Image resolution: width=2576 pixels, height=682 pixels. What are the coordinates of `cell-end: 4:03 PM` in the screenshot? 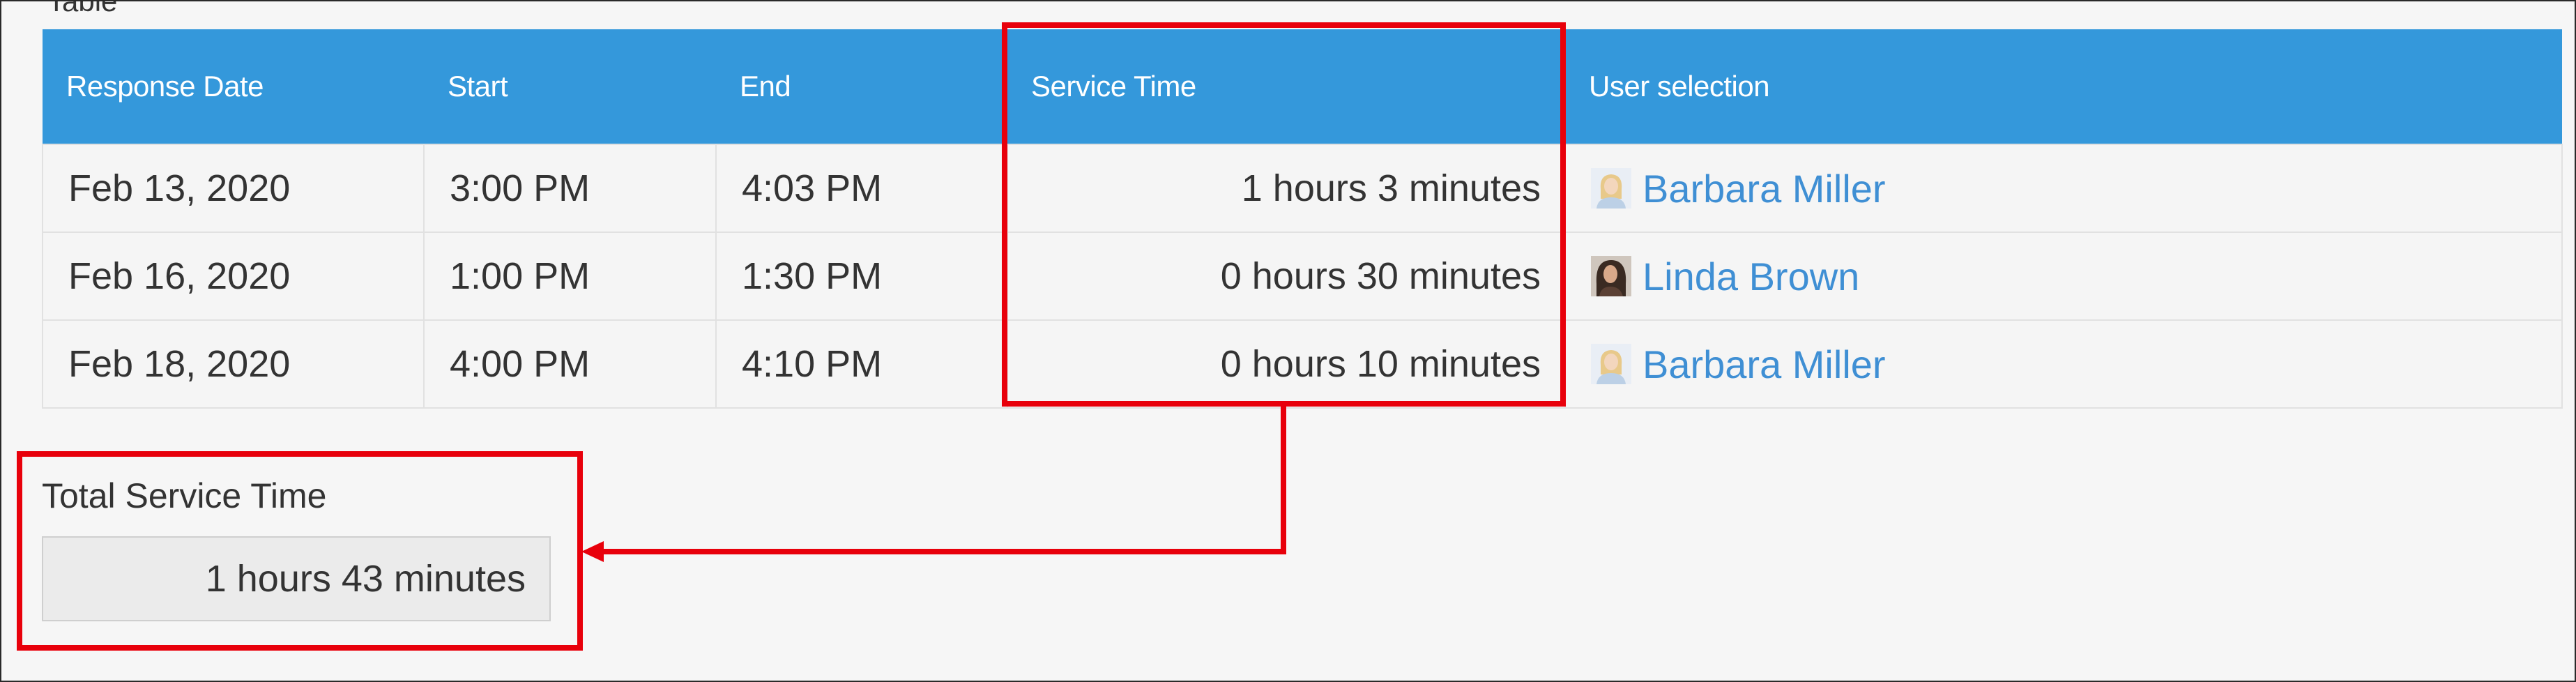 It's located at (861, 188).